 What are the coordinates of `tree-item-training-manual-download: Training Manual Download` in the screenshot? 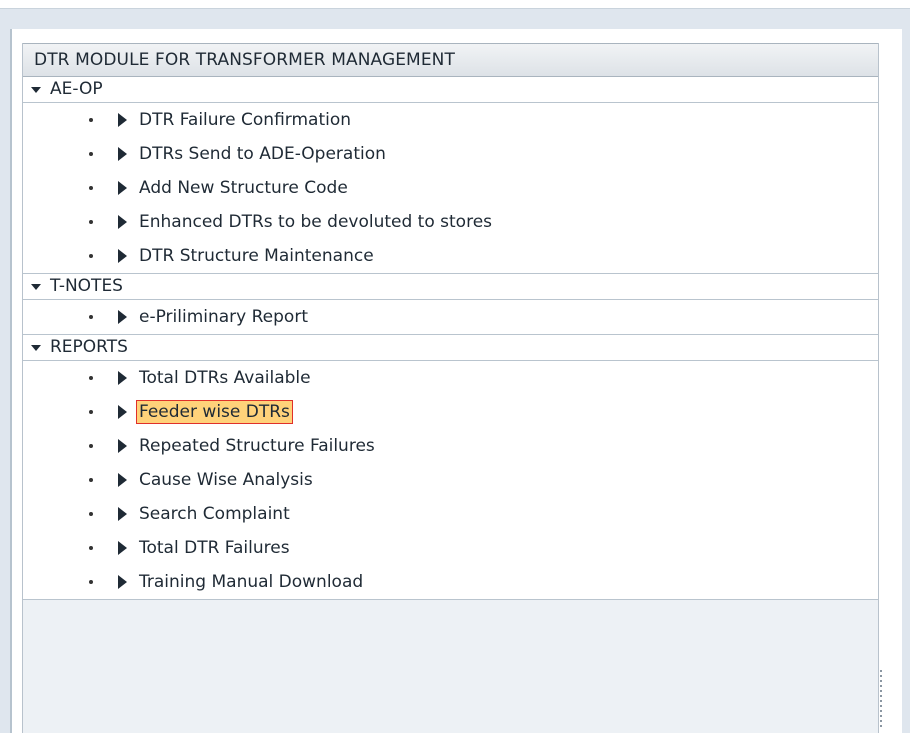 It's located at (450, 582).